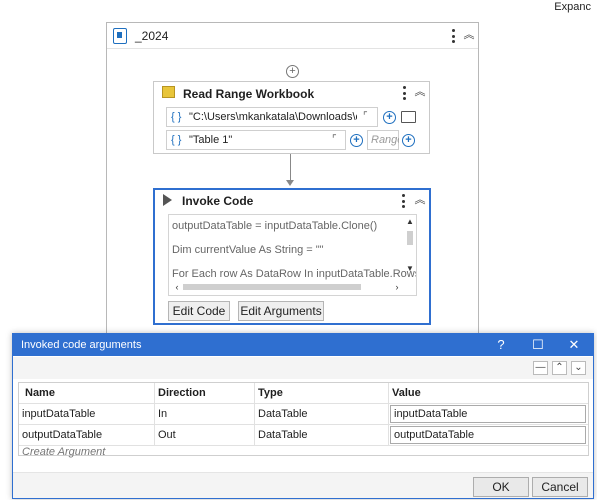 The width and height of the screenshot is (597, 500). What do you see at coordinates (87, 393) in the screenshot?
I see `column-header-name: Name` at bounding box center [87, 393].